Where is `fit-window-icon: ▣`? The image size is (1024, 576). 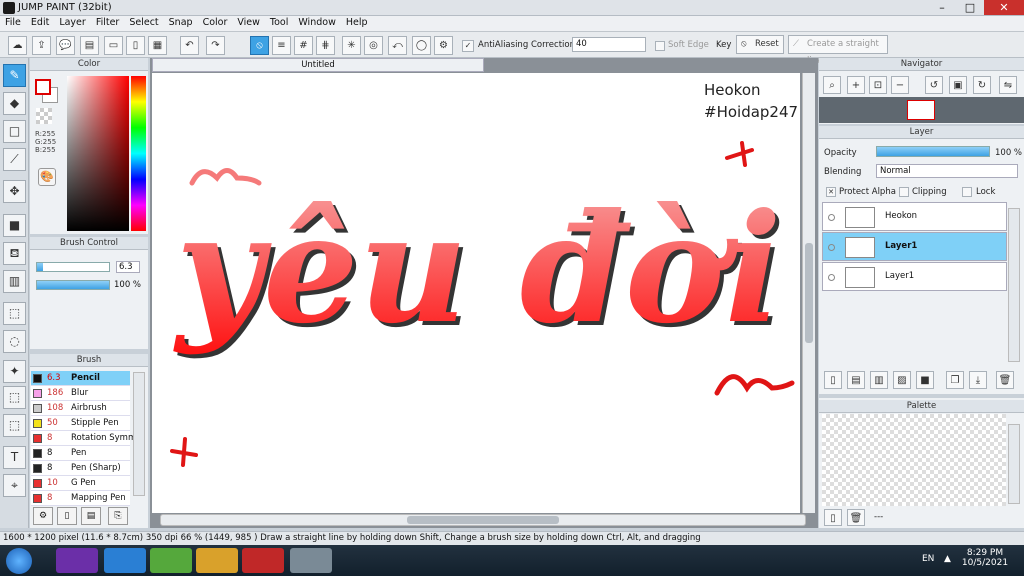 fit-window-icon: ▣ is located at coordinates (958, 85).